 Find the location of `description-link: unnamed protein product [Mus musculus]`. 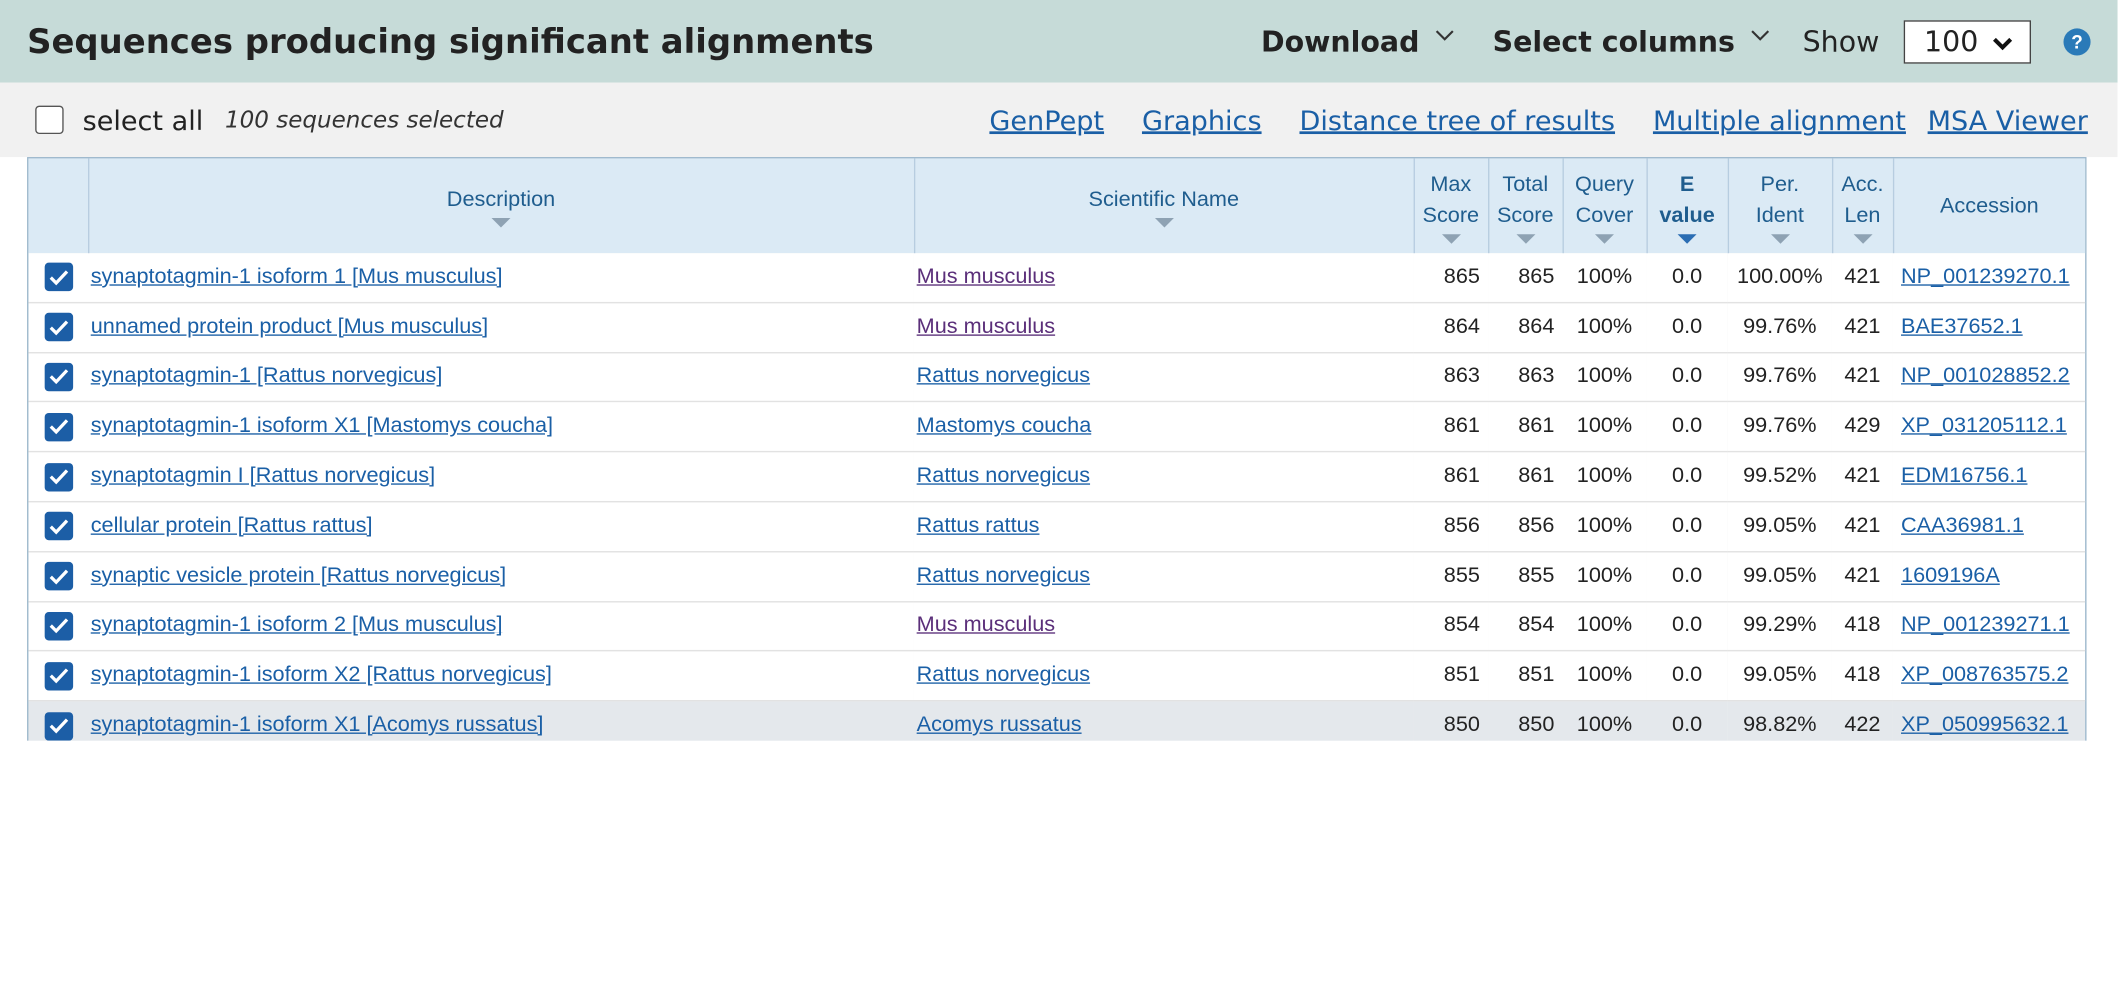

description-link: unnamed protein product [Mus musculus] is located at coordinates (289, 326).